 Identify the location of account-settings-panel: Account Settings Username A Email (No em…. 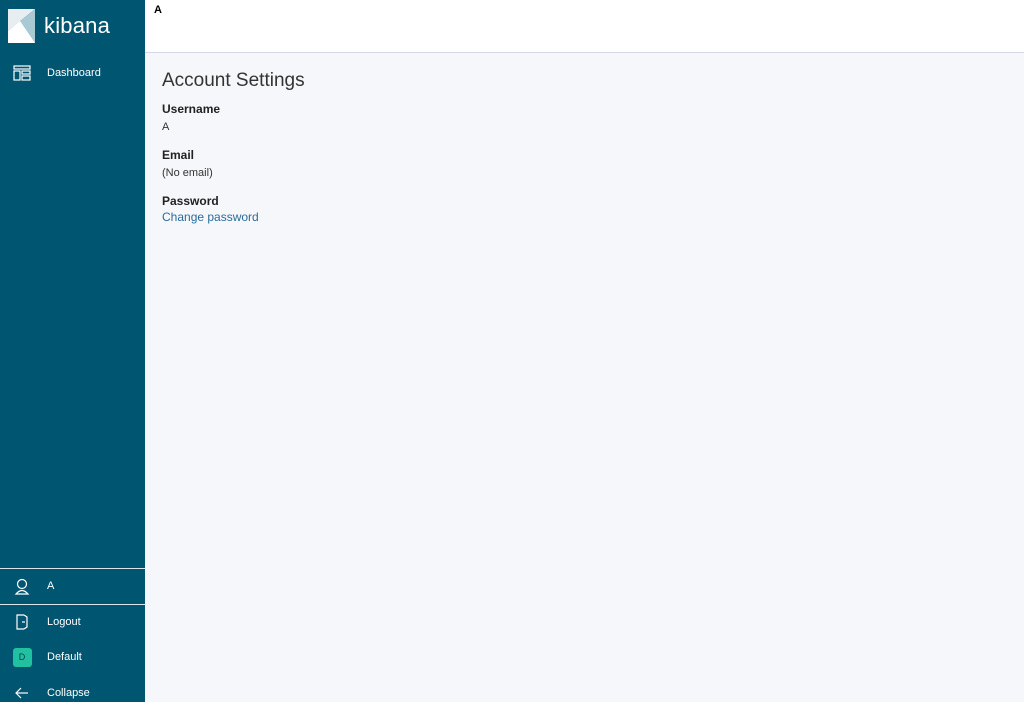
(233, 148).